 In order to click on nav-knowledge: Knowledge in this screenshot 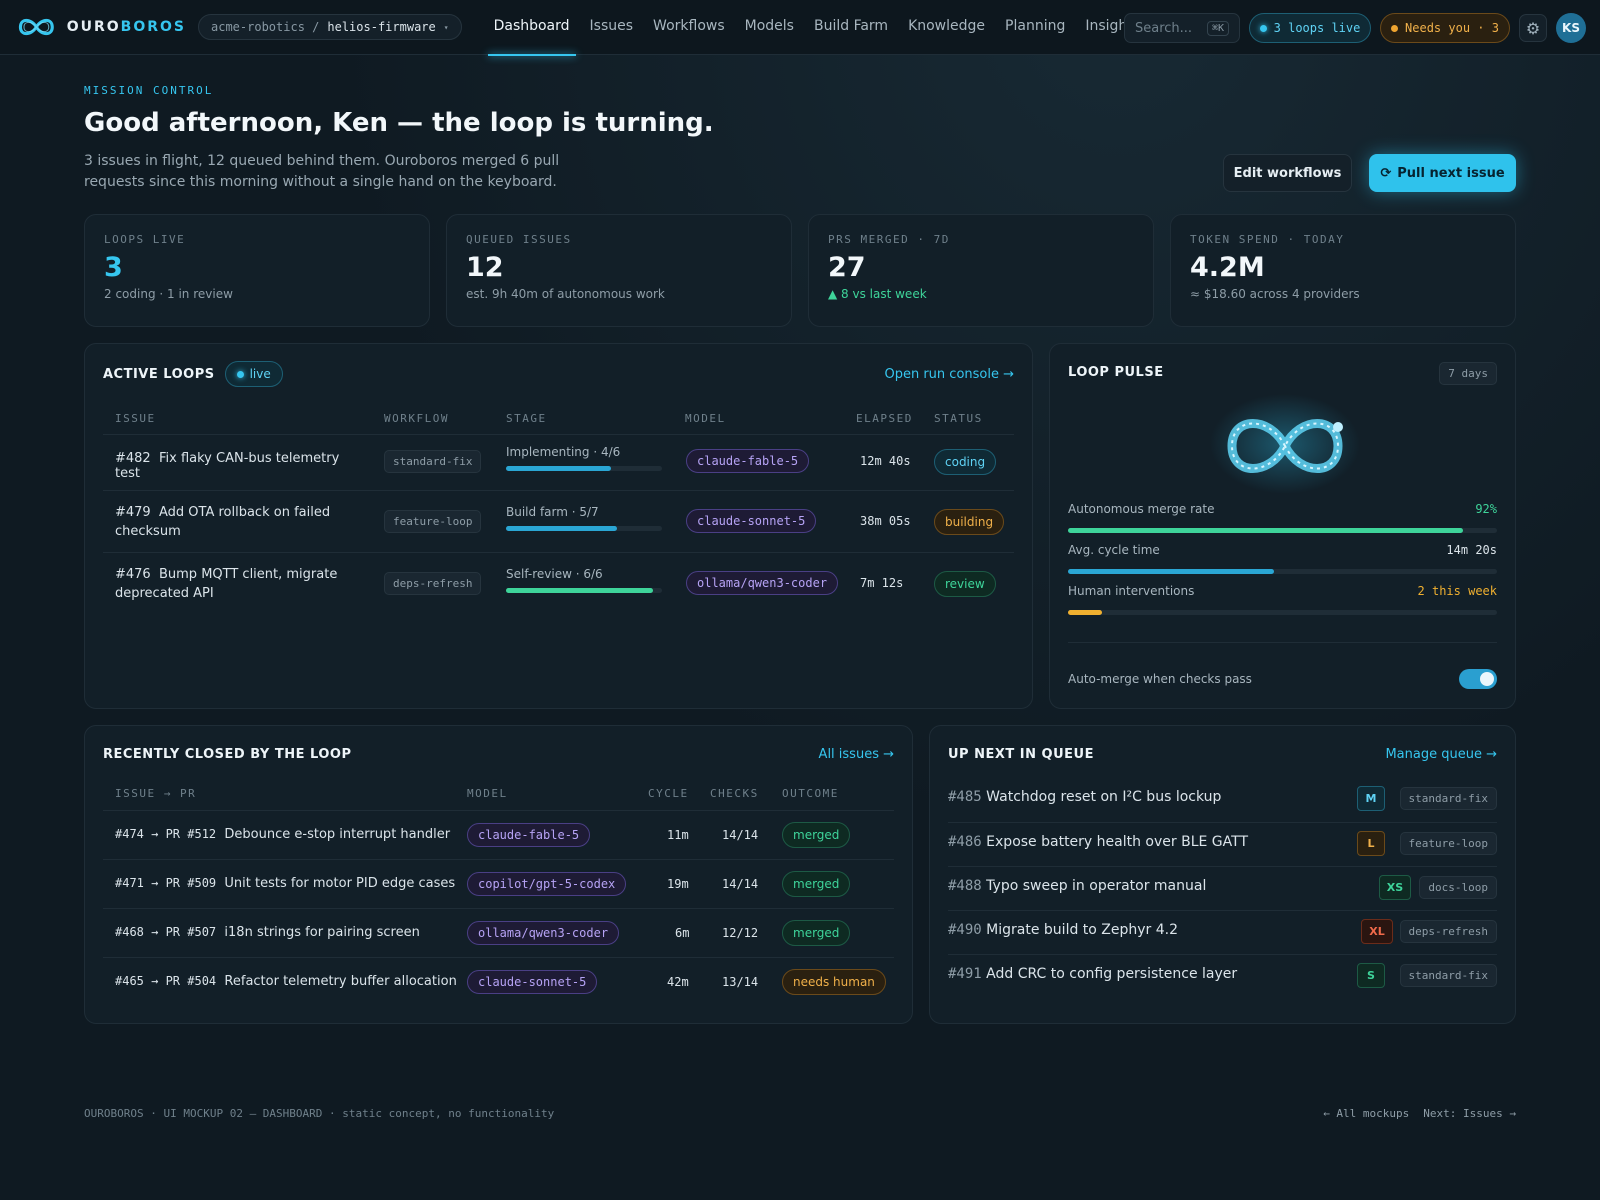, I will do `click(946, 27)`.